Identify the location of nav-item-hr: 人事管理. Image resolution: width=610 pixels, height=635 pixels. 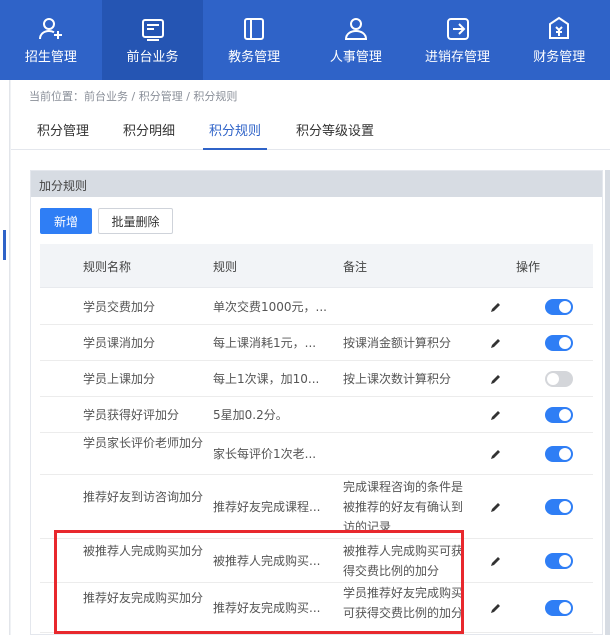
(356, 40).